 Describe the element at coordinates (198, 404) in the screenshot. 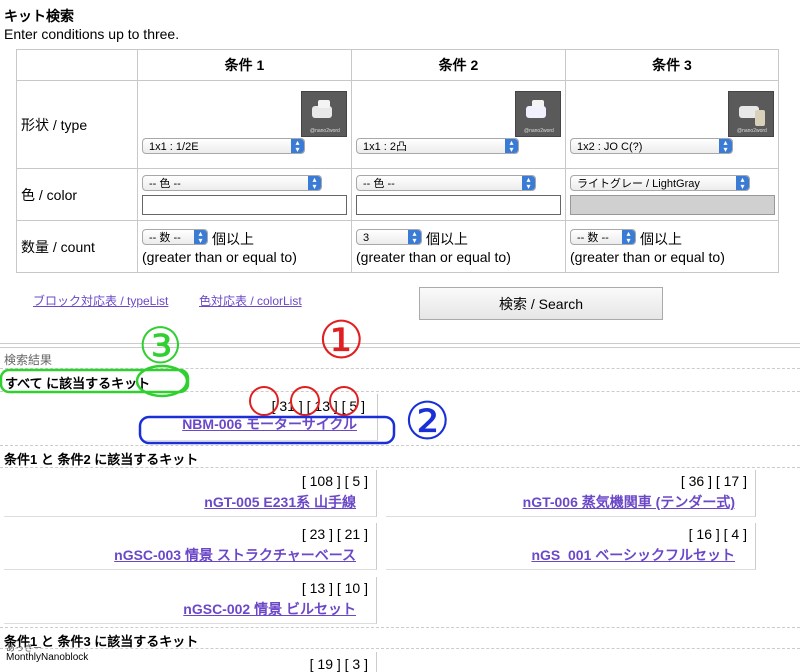

I see `annotation-overlay` at that location.